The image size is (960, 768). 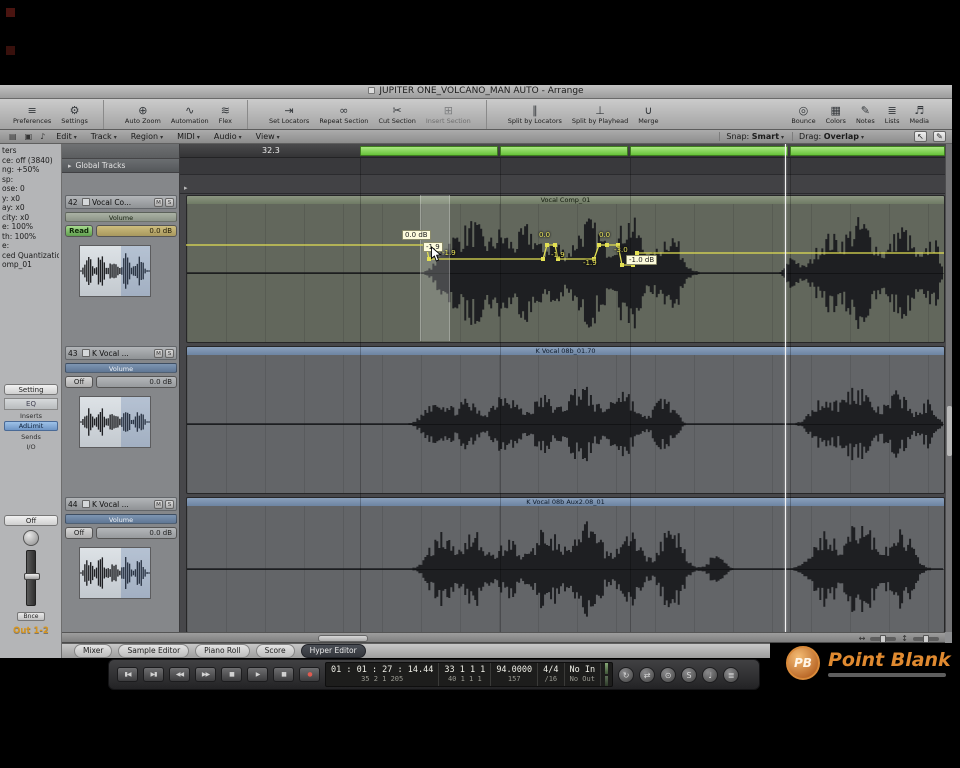 I want to click on bar-ruler: 32.3, so click(x=562, y=151).